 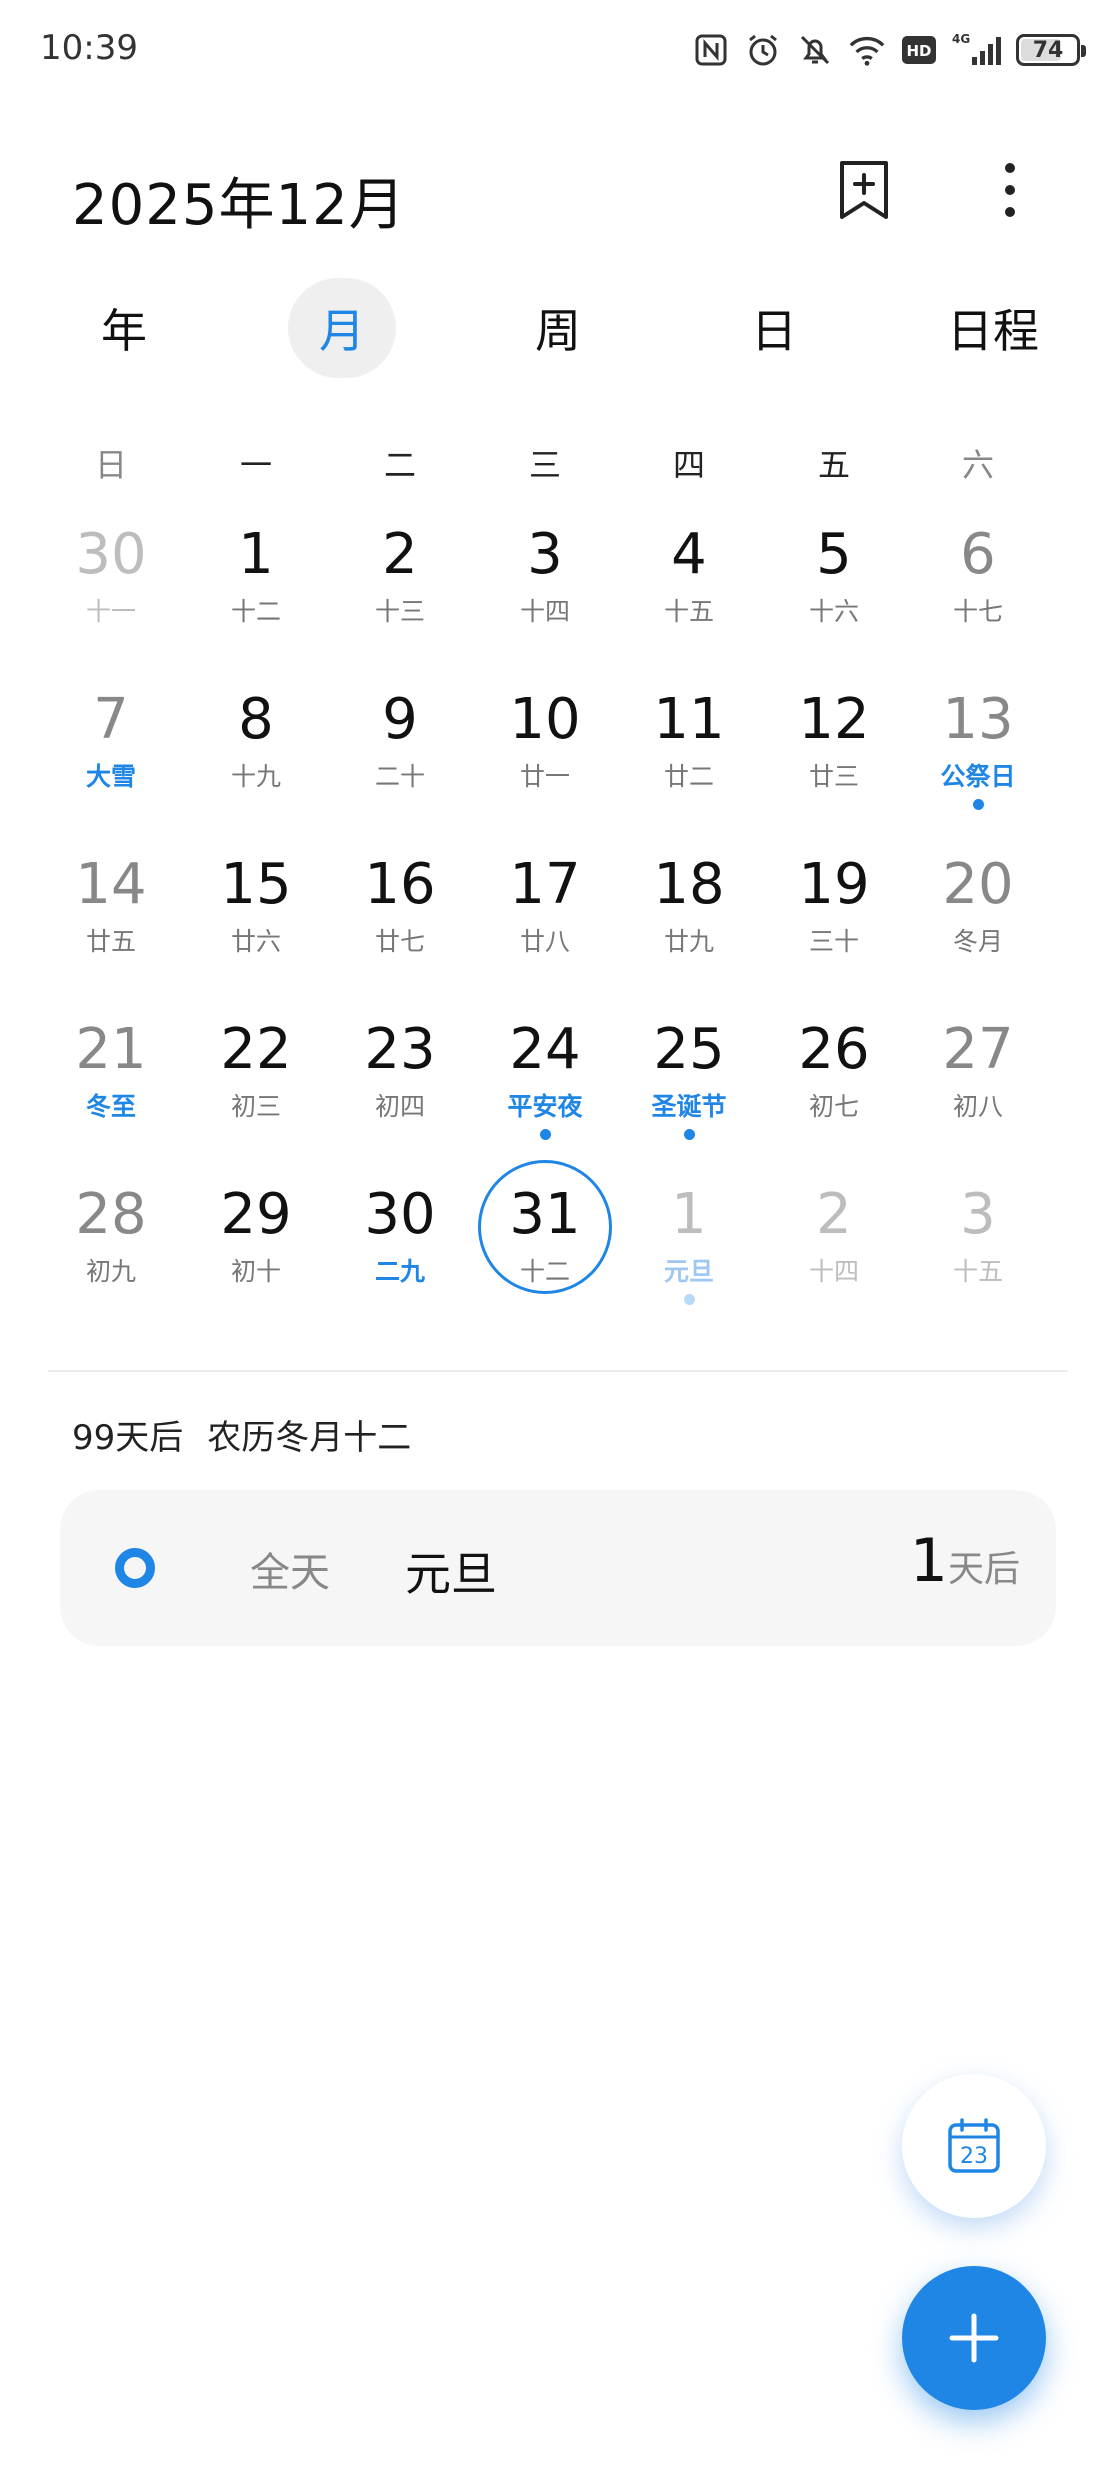 What do you see at coordinates (89, 48) in the screenshot?
I see `status-time: 10:39` at bounding box center [89, 48].